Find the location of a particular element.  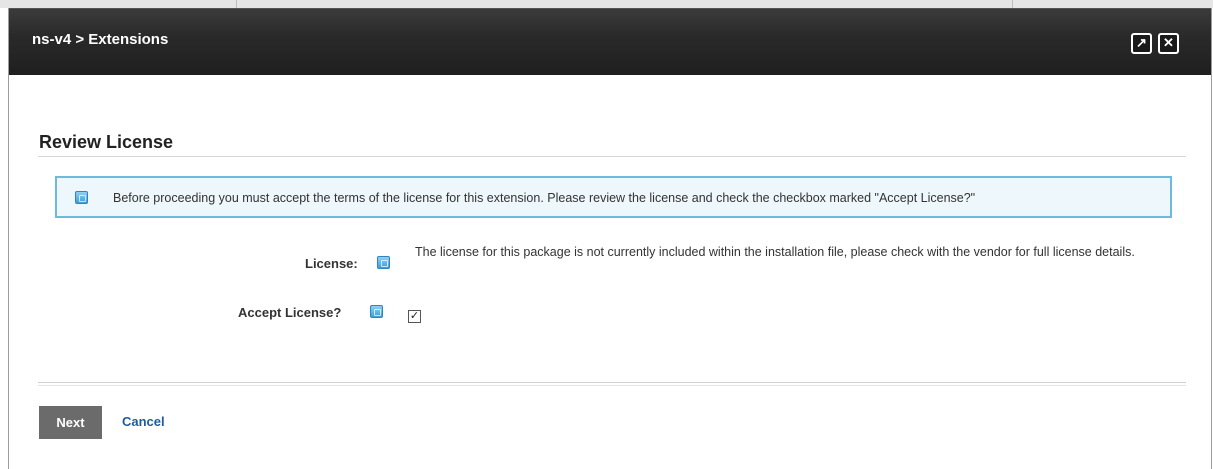

accept-license-help-icon is located at coordinates (376, 311).